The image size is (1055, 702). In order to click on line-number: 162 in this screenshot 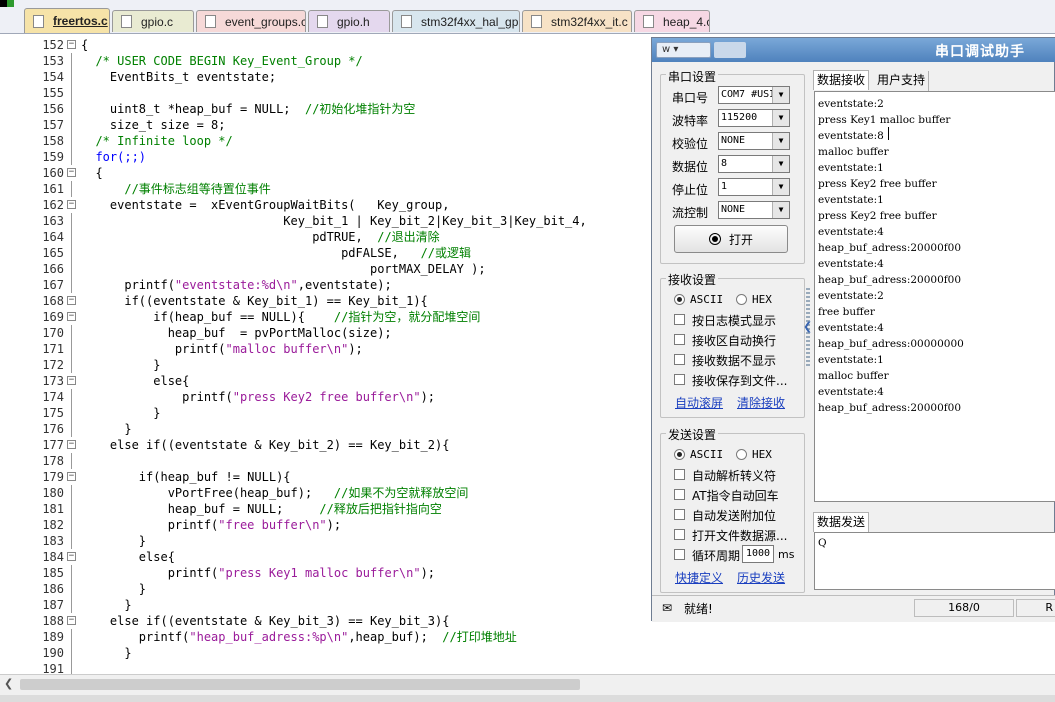, I will do `click(53, 205)`.